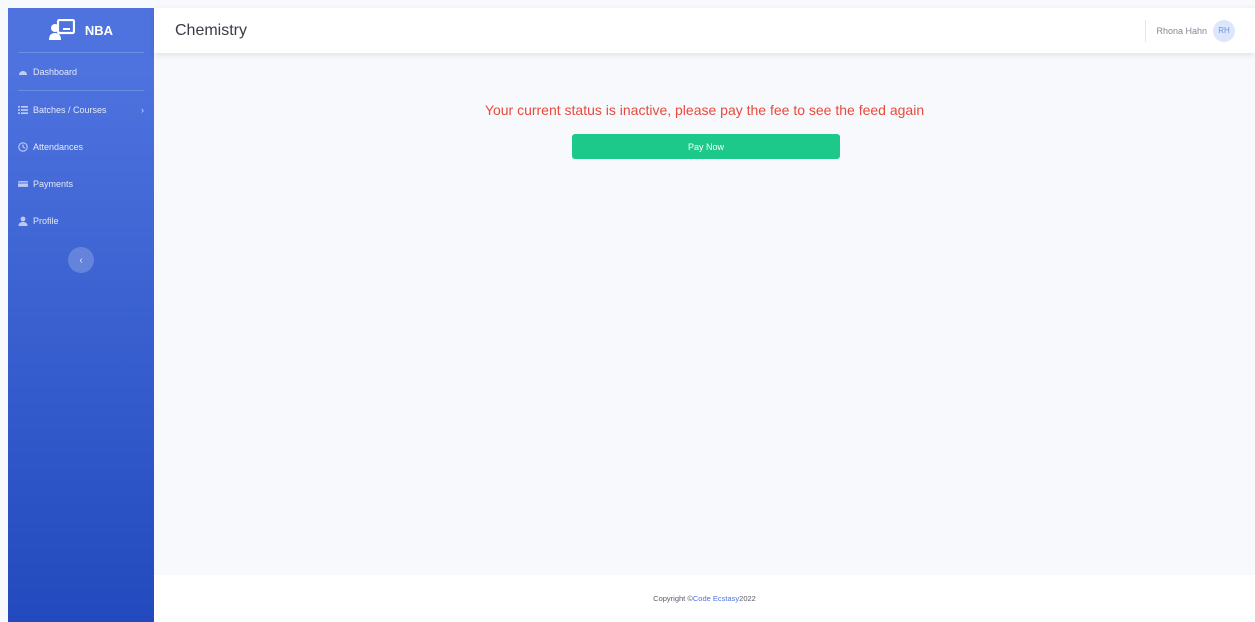 The width and height of the screenshot is (1255, 622). What do you see at coordinates (81, 71) in the screenshot?
I see `sidebar-item-dashboard: Dashboard` at bounding box center [81, 71].